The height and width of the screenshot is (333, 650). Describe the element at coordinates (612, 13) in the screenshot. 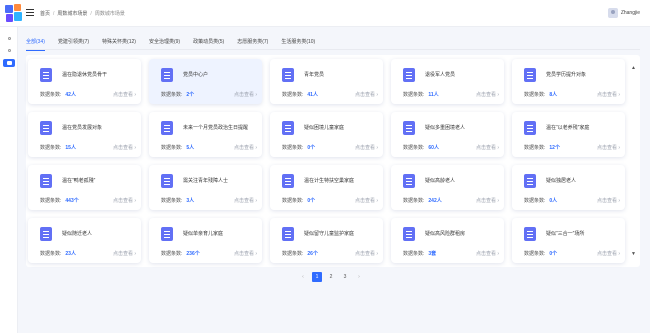

I see `avatar` at that location.